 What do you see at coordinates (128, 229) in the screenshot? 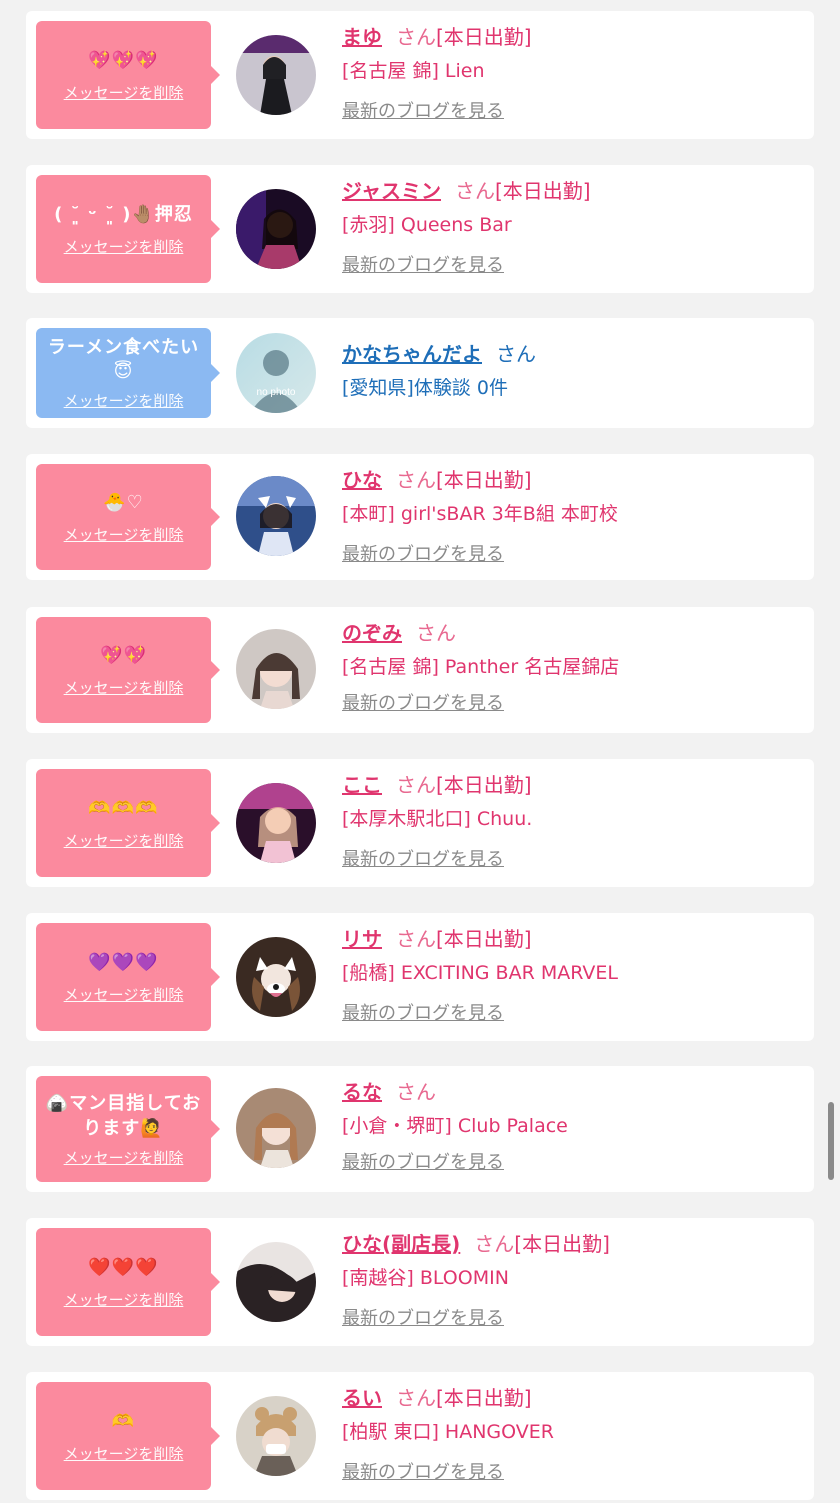
I see `message-bubble: ( ˘͈ ᵕ ˘͈ )🤚🏽押忍 メッセージを削除` at bounding box center [128, 229].